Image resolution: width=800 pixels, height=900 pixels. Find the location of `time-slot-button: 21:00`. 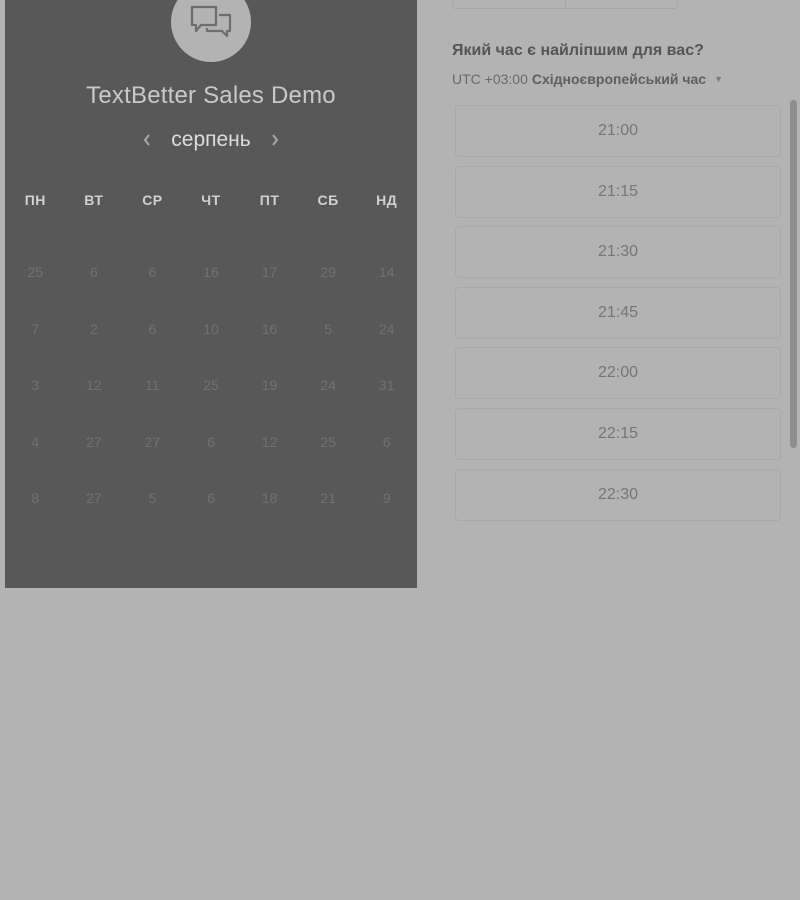

time-slot-button: 21:00 is located at coordinates (618, 131).